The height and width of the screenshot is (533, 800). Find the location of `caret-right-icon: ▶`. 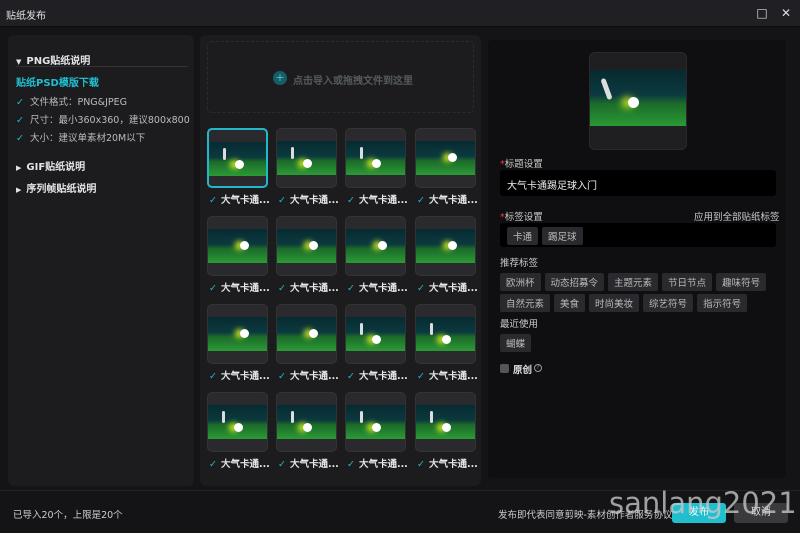

caret-right-icon: ▶ is located at coordinates (19, 190).